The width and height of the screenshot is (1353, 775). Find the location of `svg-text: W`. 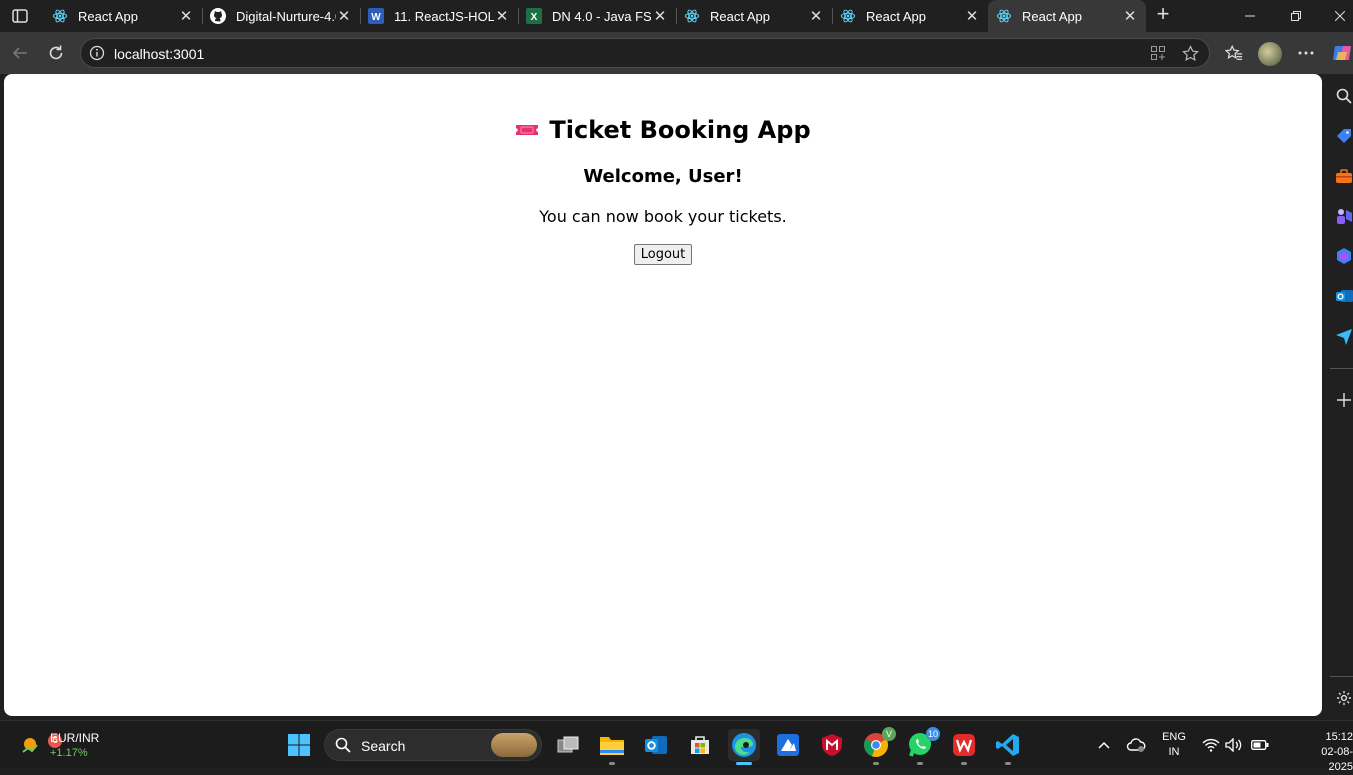

svg-text: W is located at coordinates (376, 17).